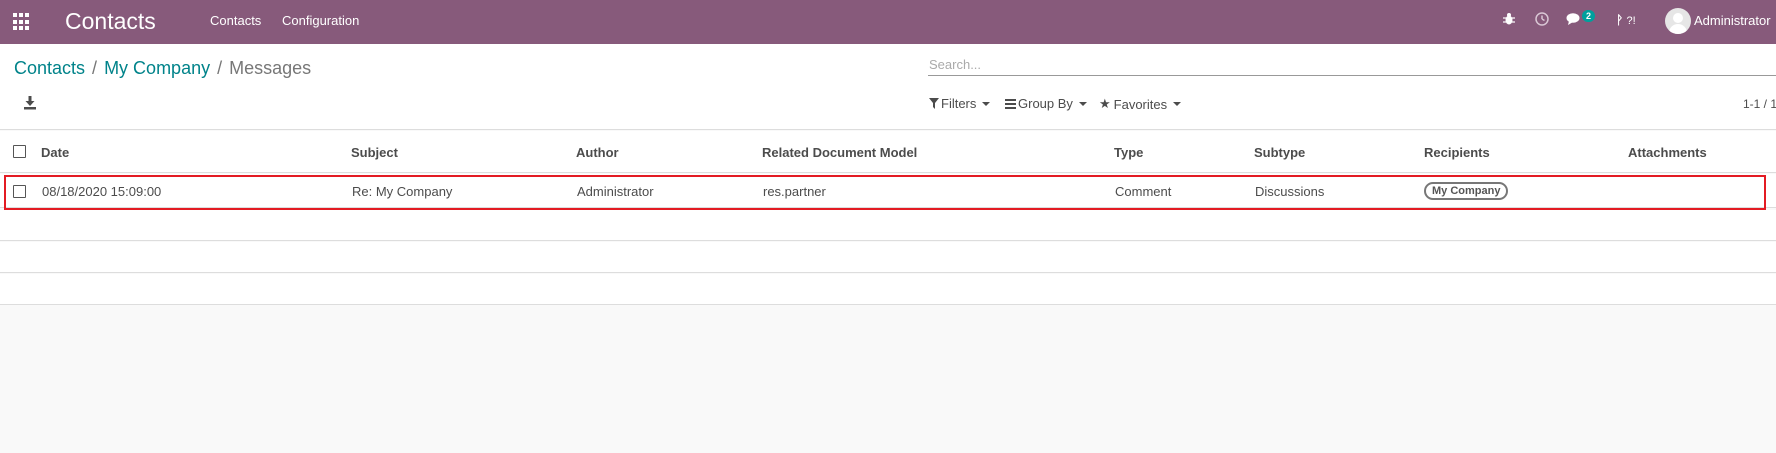 Image resolution: width=1776 pixels, height=453 pixels. I want to click on filters-button: Filters, so click(960, 103).